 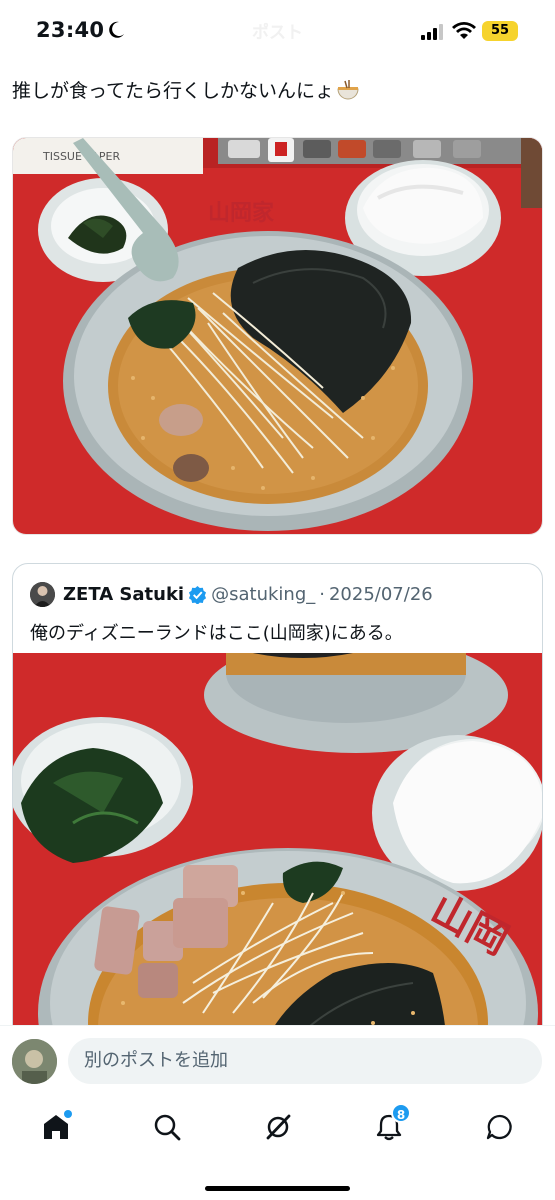 What do you see at coordinates (68, 1114) in the screenshot?
I see `home-notification-dot` at bounding box center [68, 1114].